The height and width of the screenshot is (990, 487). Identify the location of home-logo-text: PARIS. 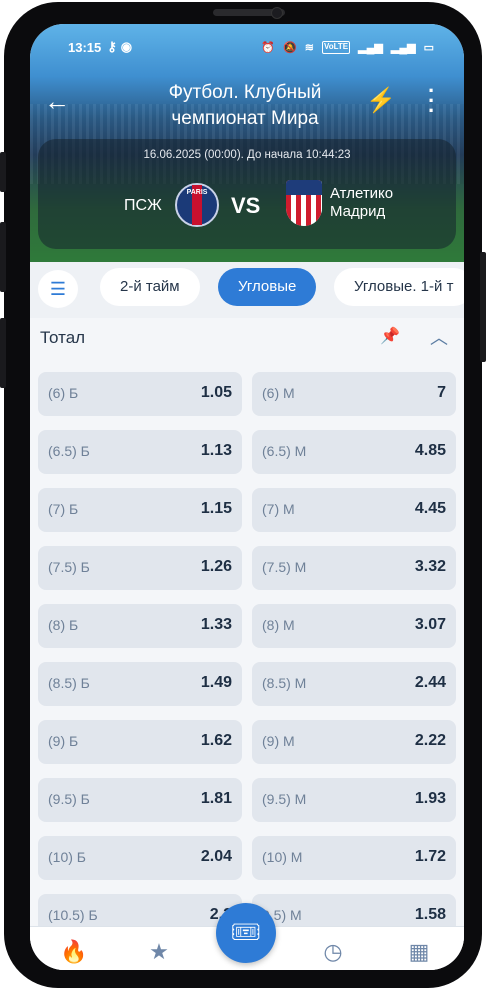
(197, 192).